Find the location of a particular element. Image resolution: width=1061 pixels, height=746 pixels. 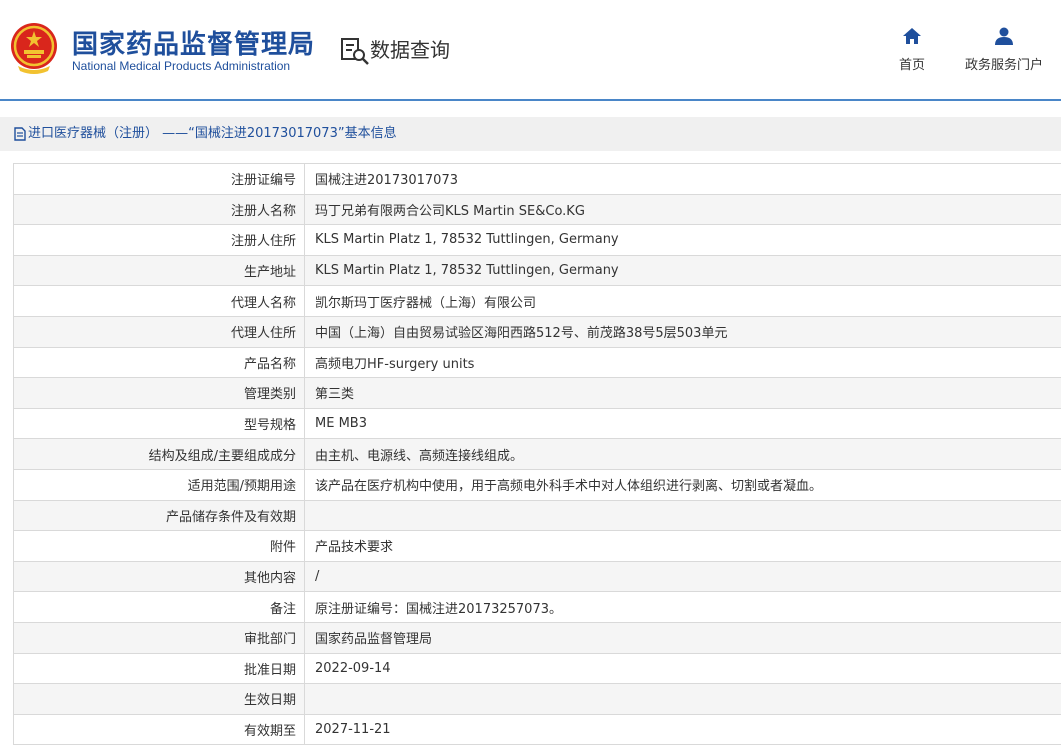

table-row: 备注 原注册证编号：国械注进20173257073。 is located at coordinates (537, 607).